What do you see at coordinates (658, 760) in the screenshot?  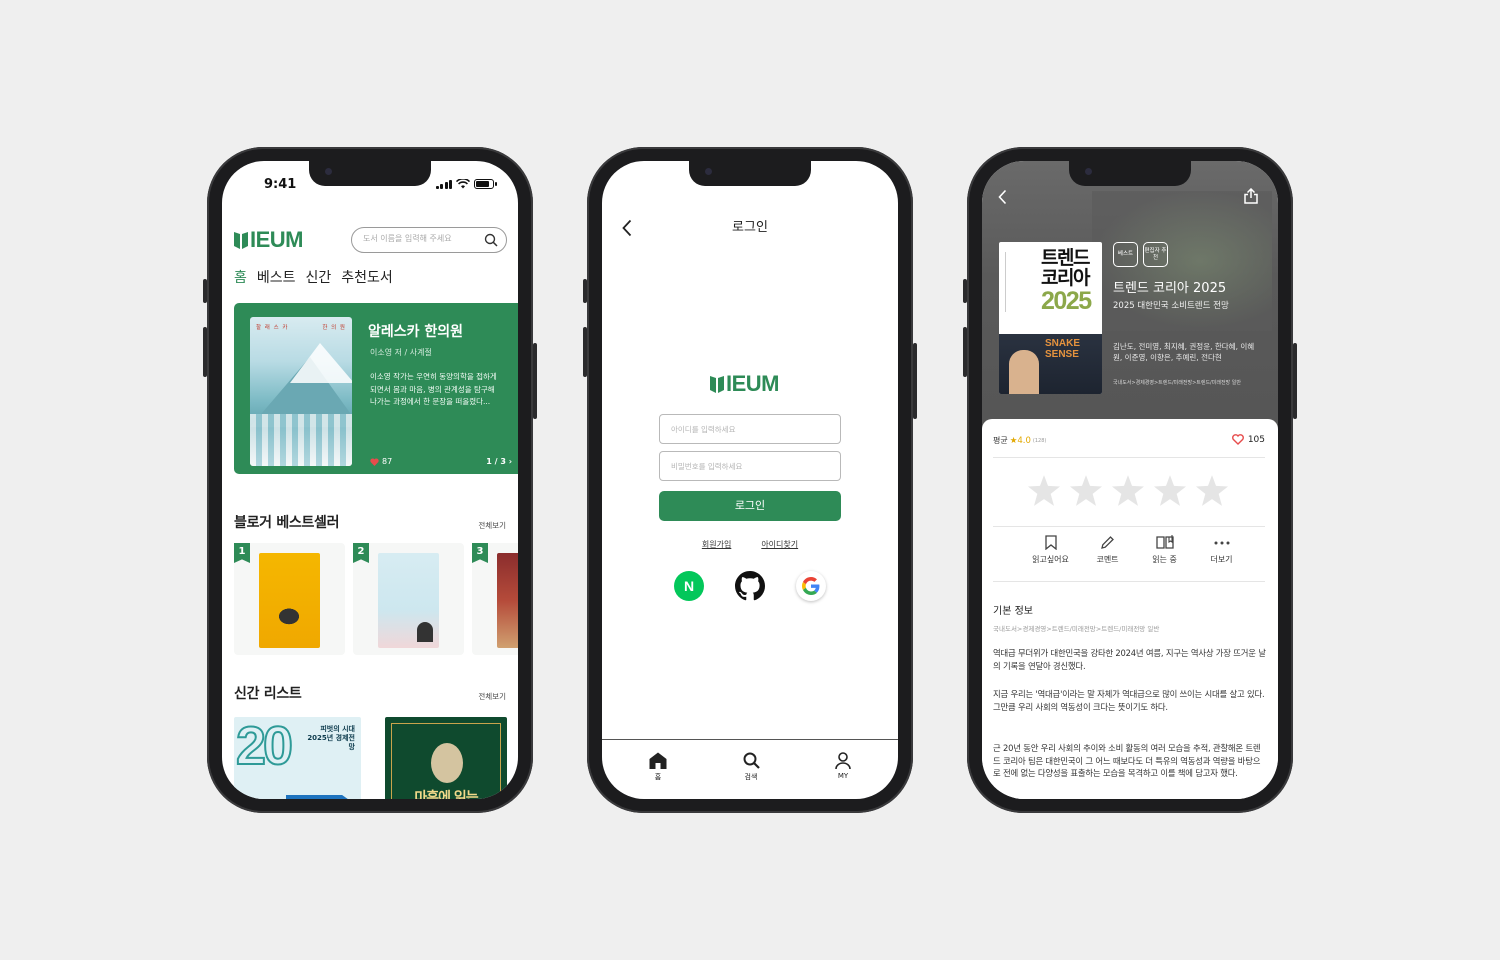 I see `home-icon` at bounding box center [658, 760].